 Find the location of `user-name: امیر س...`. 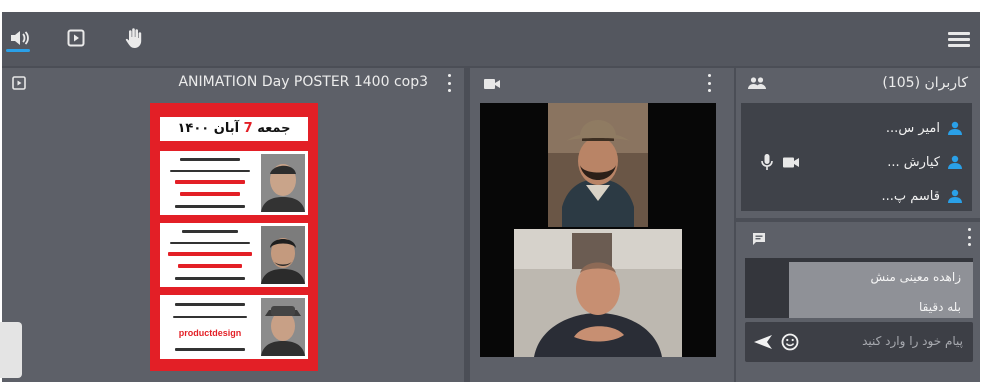

user-name: امیر س... is located at coordinates (912, 128).